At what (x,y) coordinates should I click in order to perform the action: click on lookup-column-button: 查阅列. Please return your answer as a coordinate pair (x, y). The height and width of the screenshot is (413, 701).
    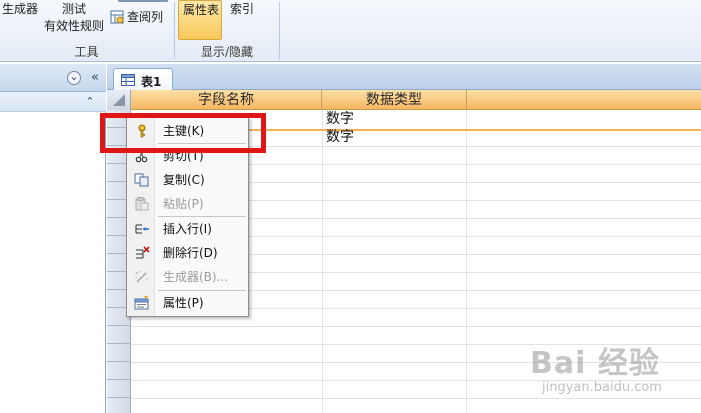
    Looking at the image, I should click on (140, 17).